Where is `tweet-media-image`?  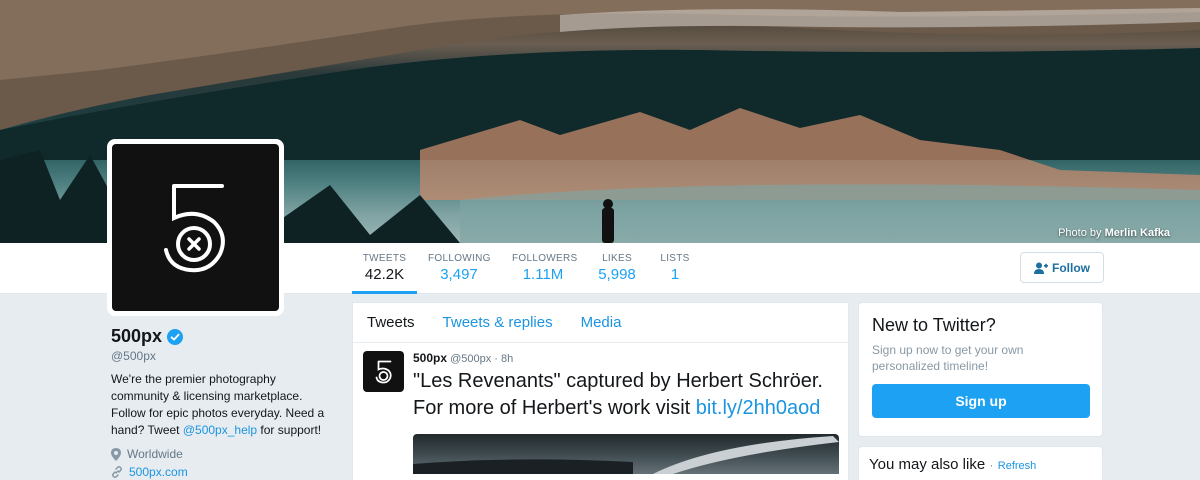
tweet-media-image is located at coordinates (626, 454).